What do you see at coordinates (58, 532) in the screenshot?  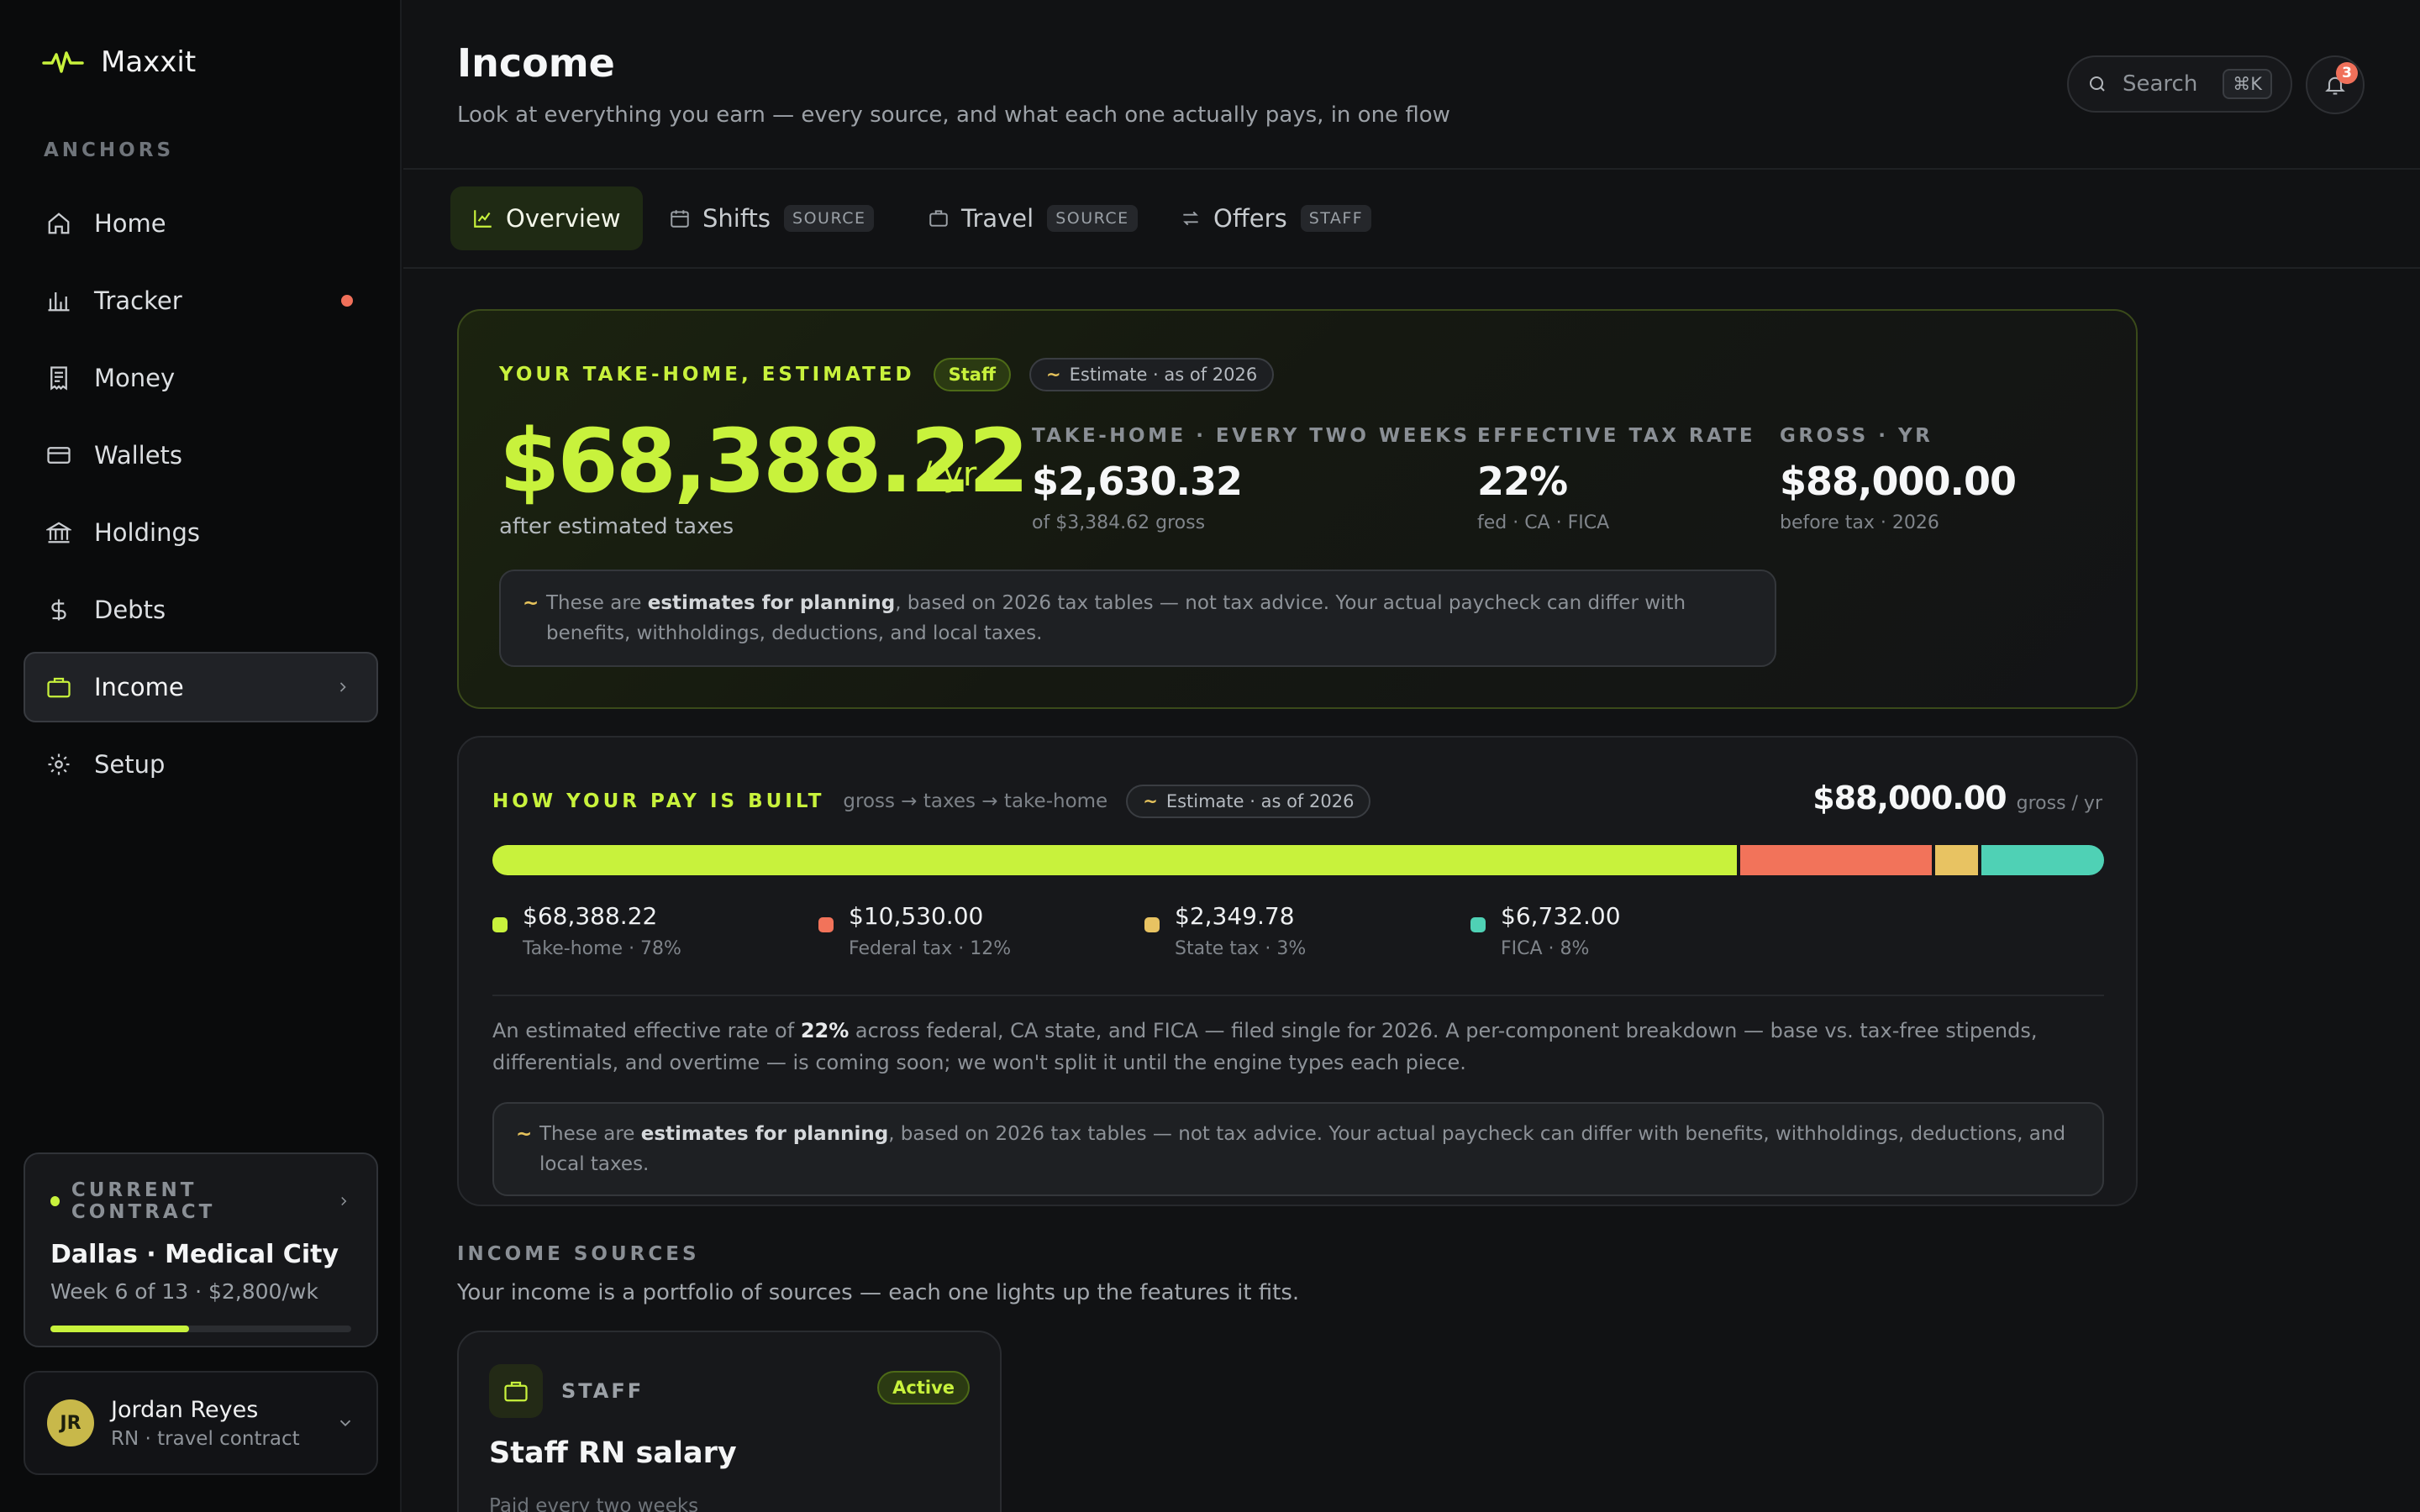 I see `bank-icon` at bounding box center [58, 532].